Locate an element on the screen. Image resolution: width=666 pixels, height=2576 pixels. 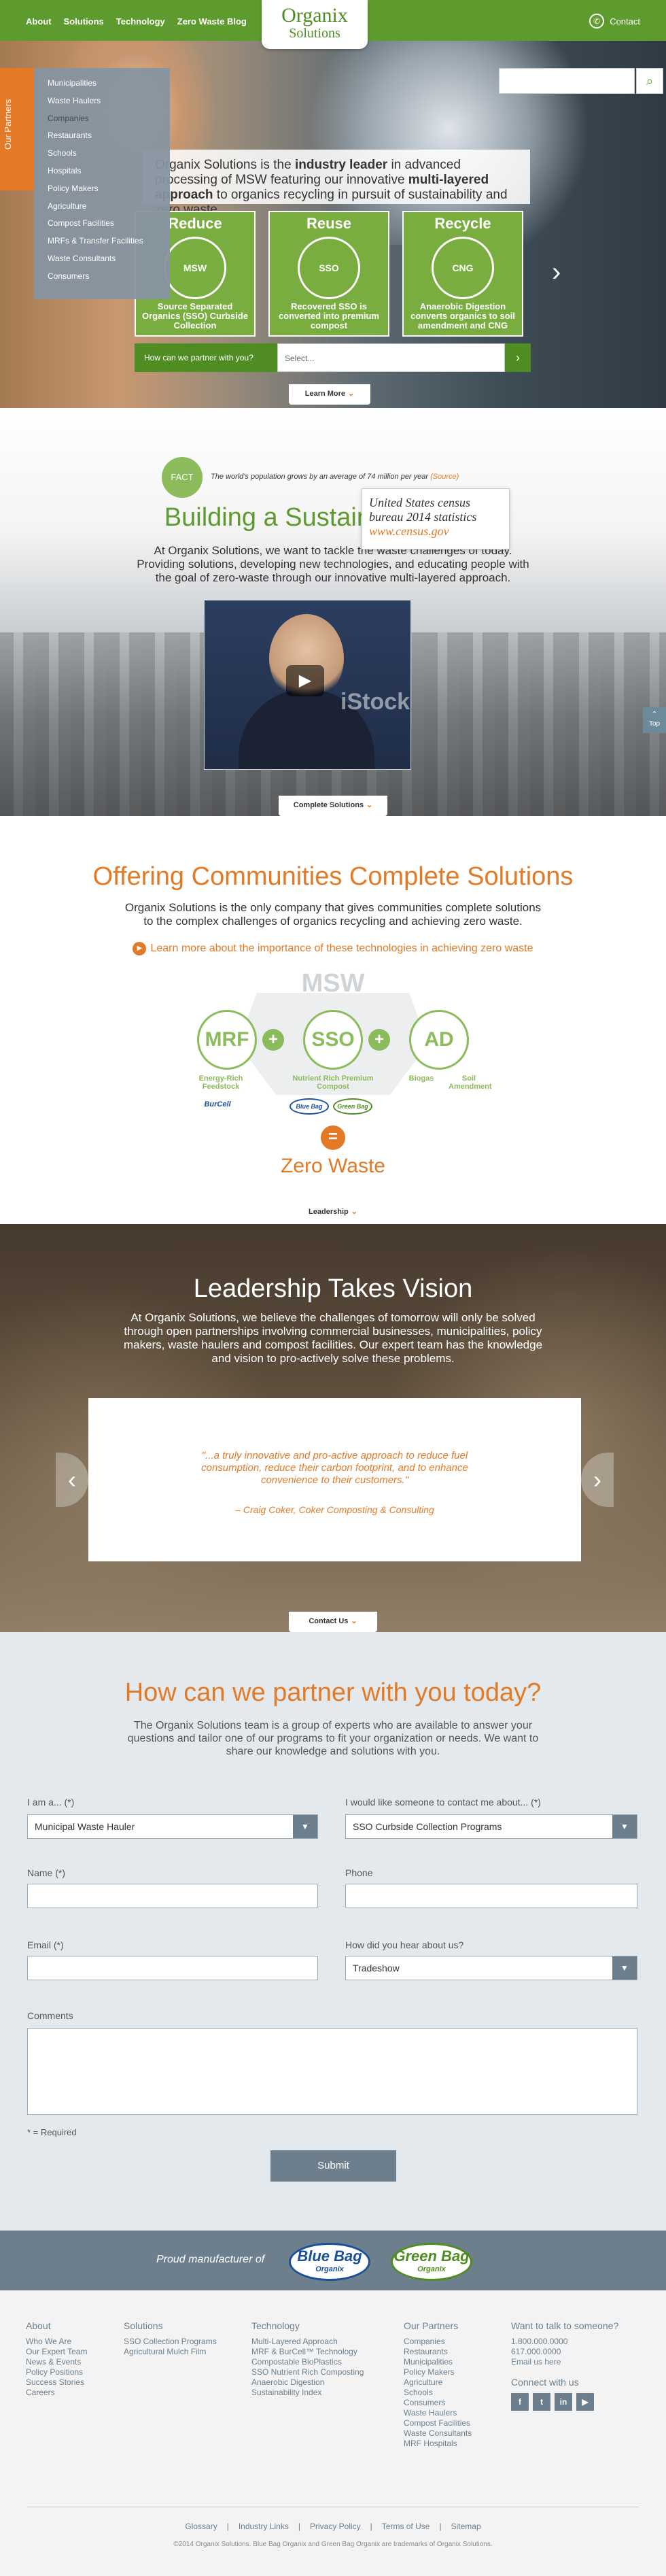
glossary-link: Glossary is located at coordinates (201, 2526).